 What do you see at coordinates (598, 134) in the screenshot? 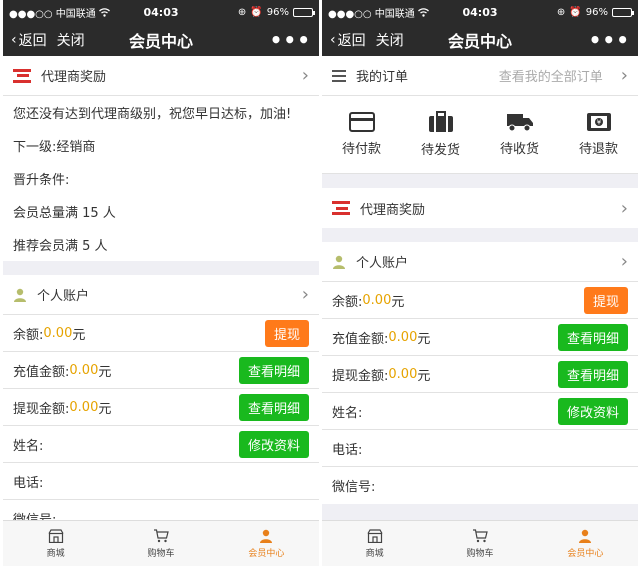
I see `order-pending-refund: ¥ 待退款` at bounding box center [598, 134].